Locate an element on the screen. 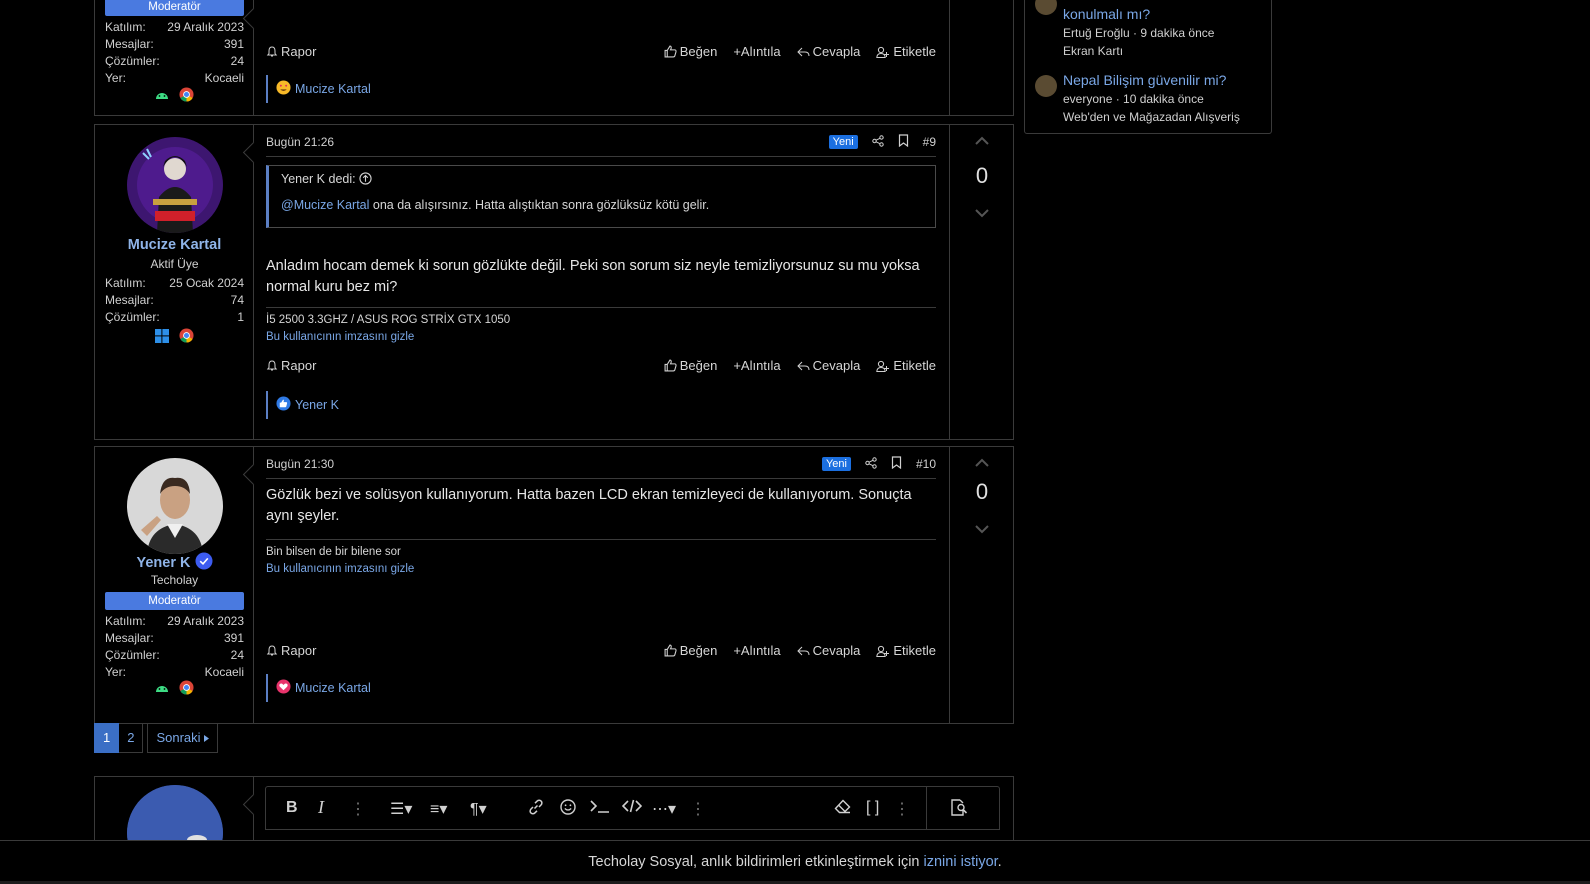  page-1-button: 1 is located at coordinates (107, 738).